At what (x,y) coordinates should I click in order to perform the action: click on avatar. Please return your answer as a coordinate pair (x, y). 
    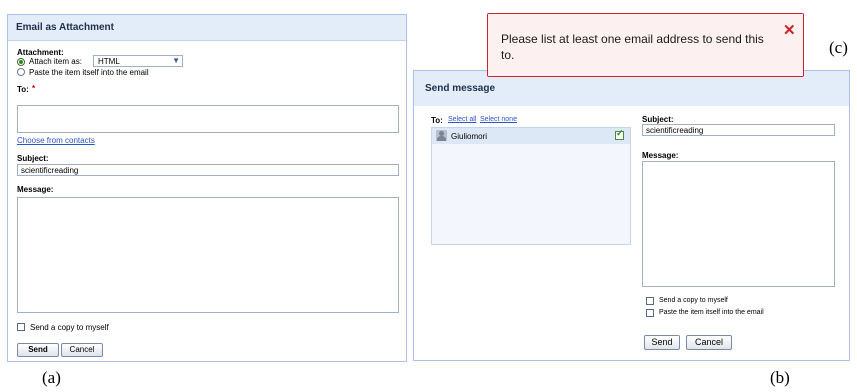
    Looking at the image, I should click on (441, 135).